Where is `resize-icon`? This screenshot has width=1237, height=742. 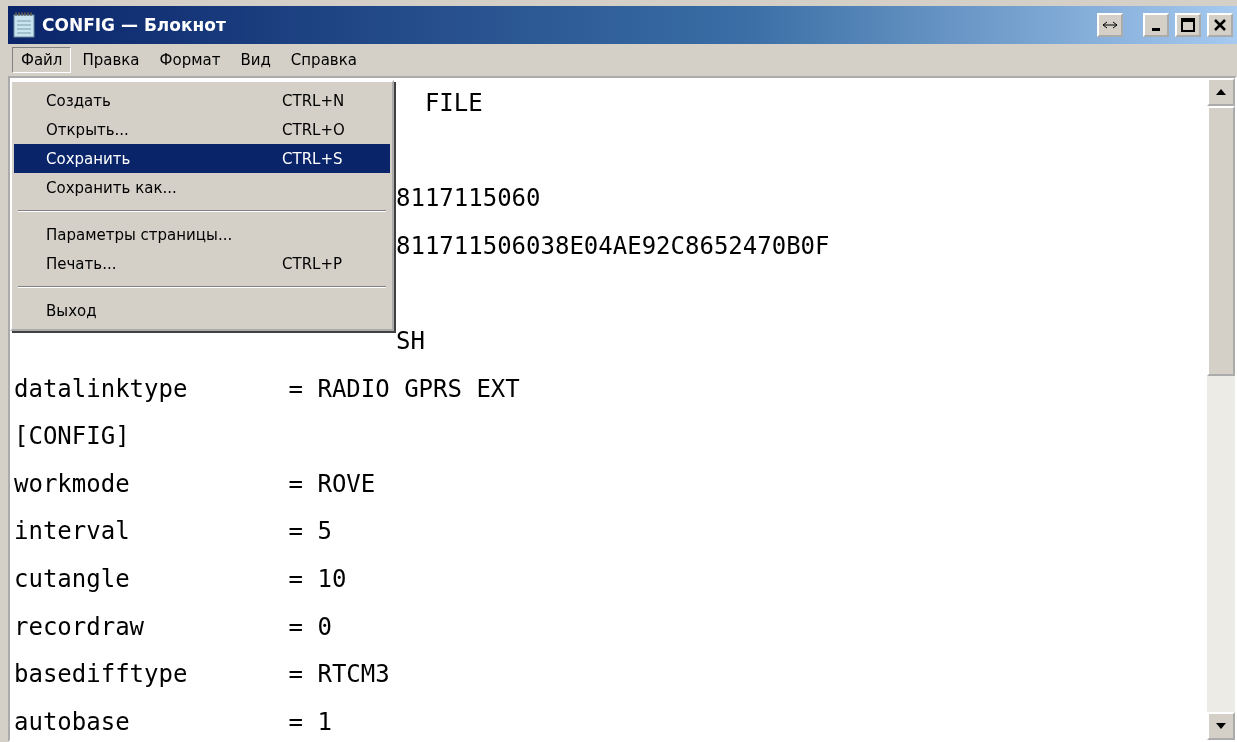 resize-icon is located at coordinates (1110, 25).